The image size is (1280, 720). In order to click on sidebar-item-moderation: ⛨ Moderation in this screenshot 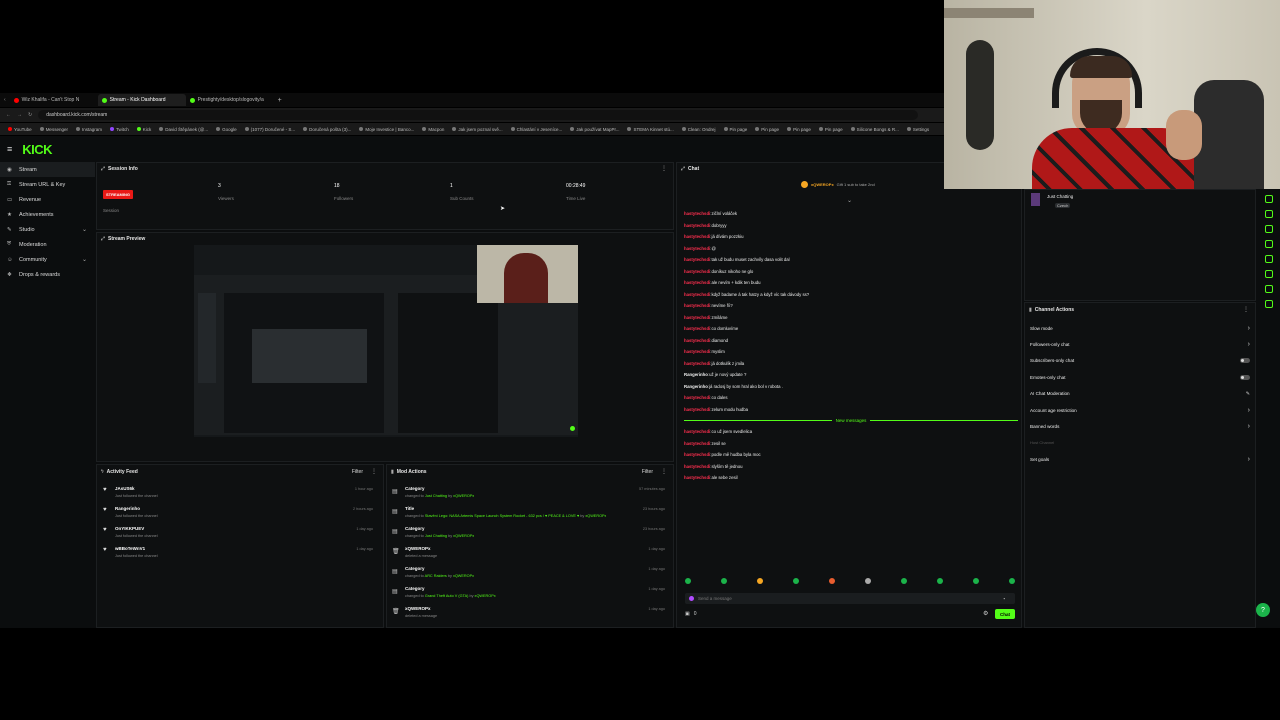, I will do `click(47, 244)`.